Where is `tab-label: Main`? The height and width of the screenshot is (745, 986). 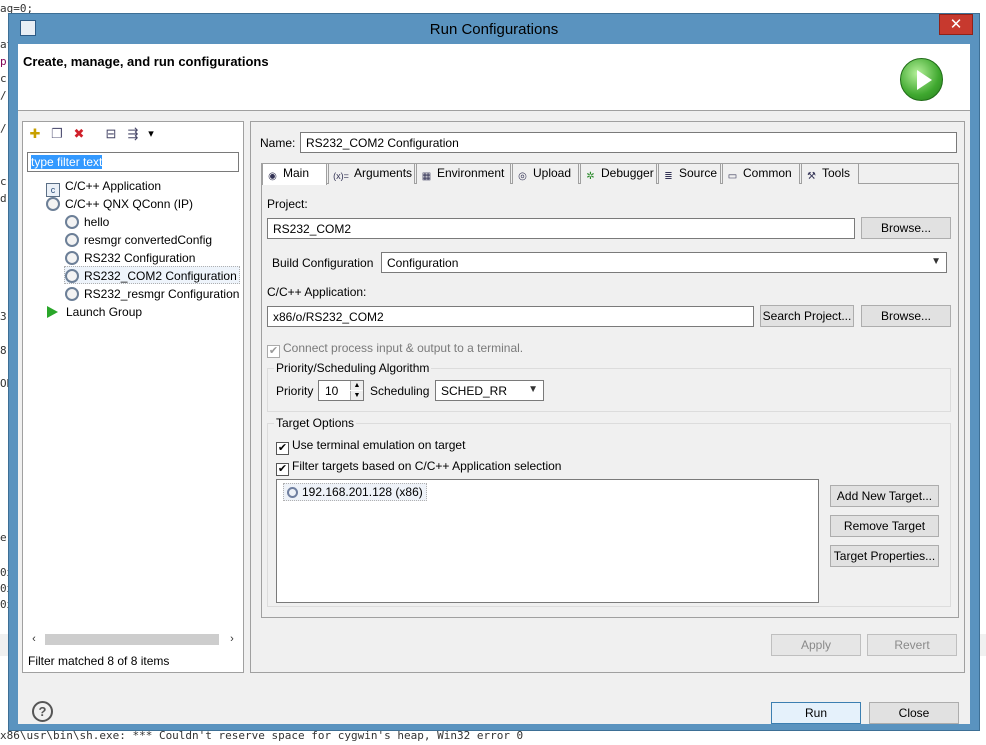
tab-label: Main is located at coordinates (296, 173).